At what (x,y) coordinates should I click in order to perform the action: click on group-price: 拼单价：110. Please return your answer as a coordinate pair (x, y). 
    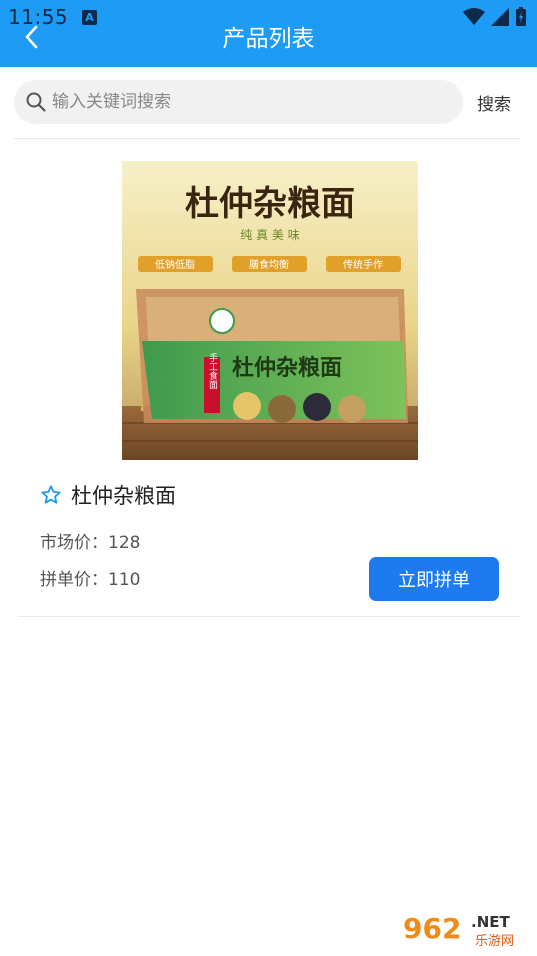
    Looking at the image, I should click on (90, 577).